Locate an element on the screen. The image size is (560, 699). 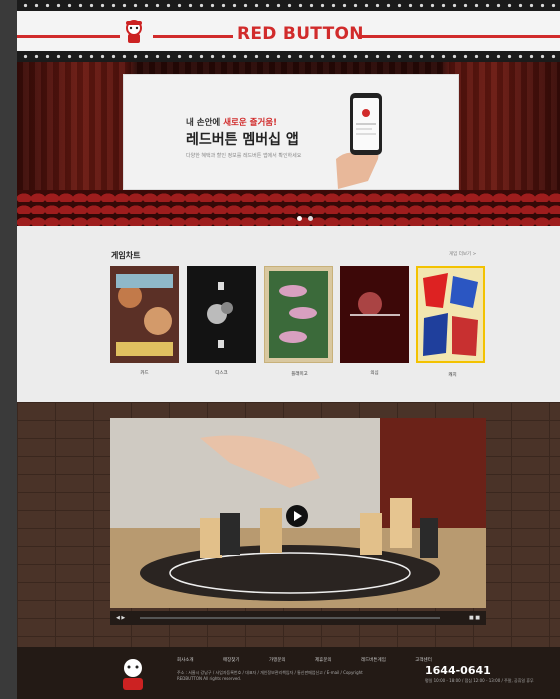
video-control-left: ◀ ▶ is located at coordinates (120, 618).